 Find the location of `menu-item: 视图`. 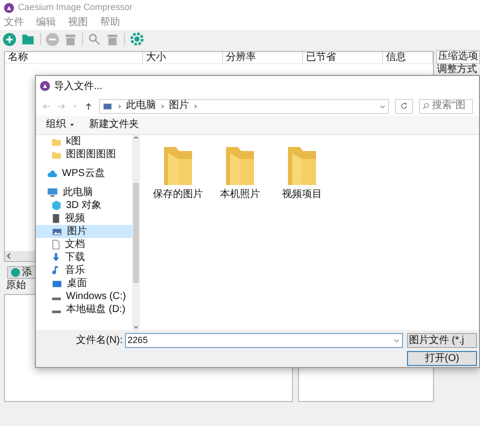

menu-item: 视图 is located at coordinates (78, 23).